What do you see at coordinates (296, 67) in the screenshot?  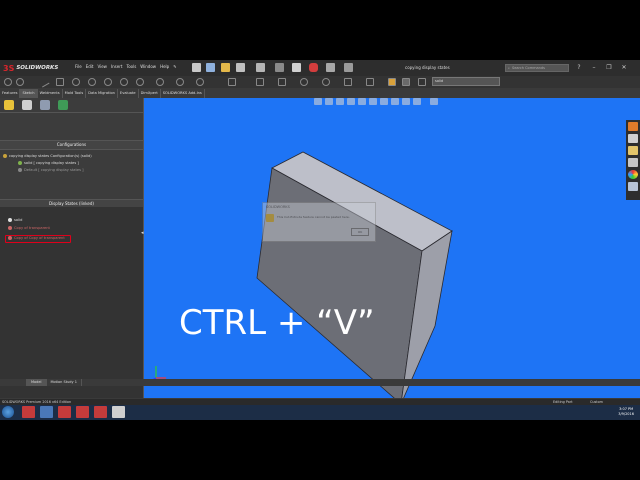 I see `select-icon` at bounding box center [296, 67].